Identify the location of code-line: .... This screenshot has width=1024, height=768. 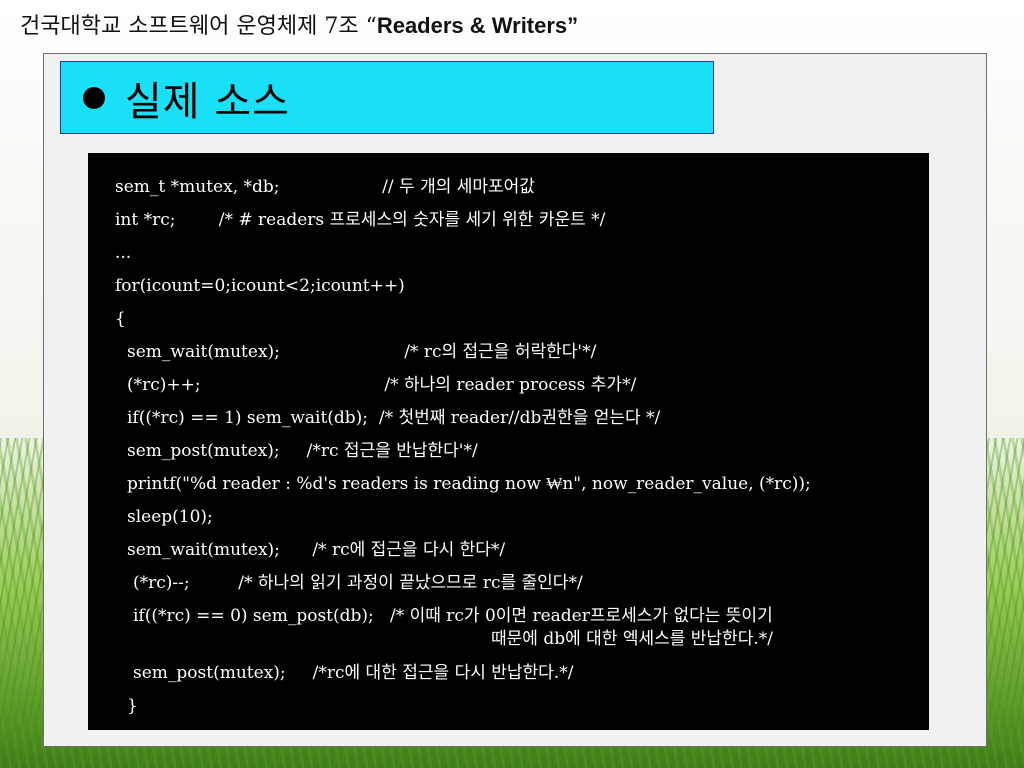
(123, 253).